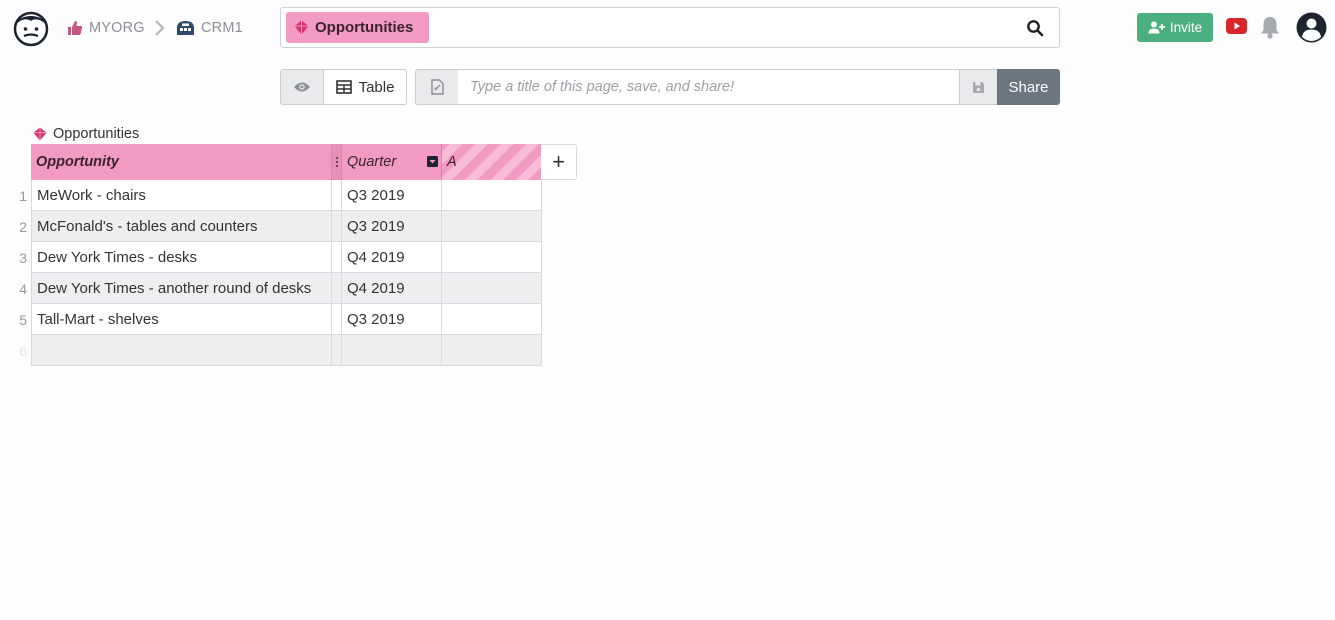 The image size is (1335, 620). What do you see at coordinates (181, 350) in the screenshot?
I see `cell-opportunity` at bounding box center [181, 350].